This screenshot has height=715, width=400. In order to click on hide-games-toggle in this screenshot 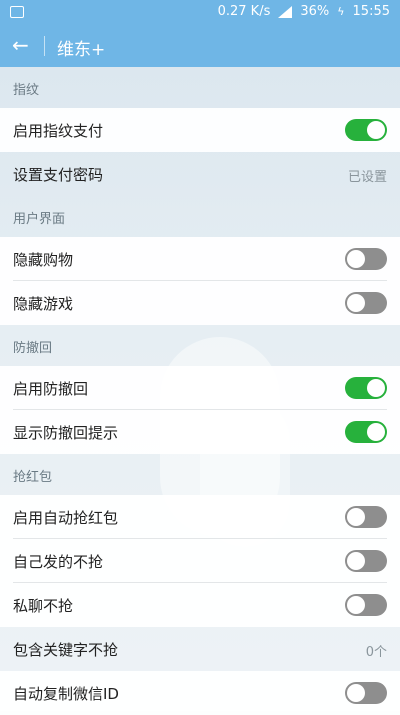, I will do `click(366, 303)`.